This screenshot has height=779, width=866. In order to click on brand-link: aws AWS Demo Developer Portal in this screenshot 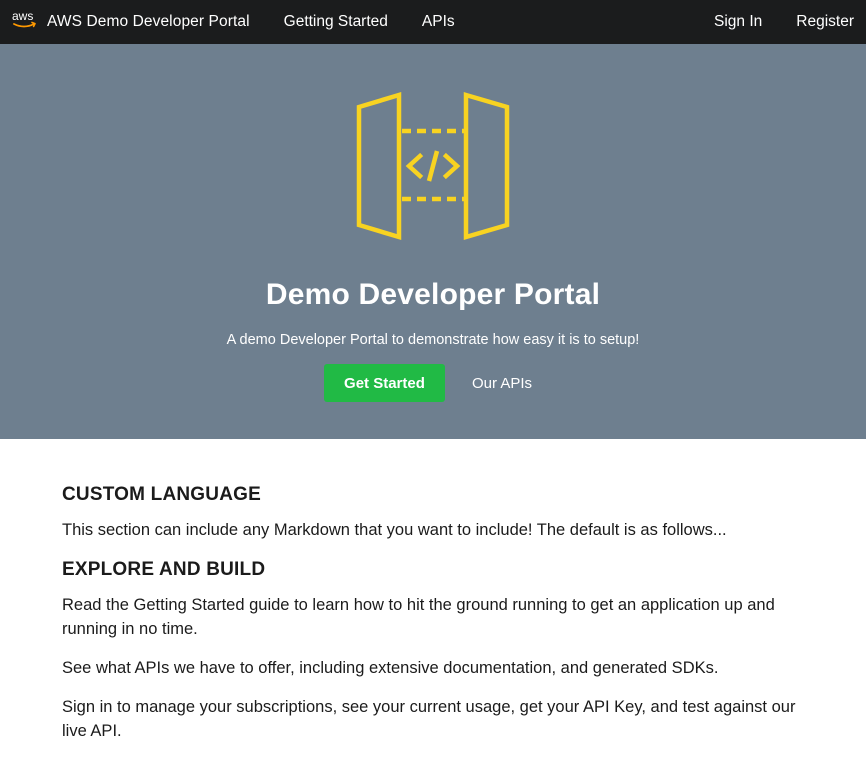, I will do `click(125, 22)`.